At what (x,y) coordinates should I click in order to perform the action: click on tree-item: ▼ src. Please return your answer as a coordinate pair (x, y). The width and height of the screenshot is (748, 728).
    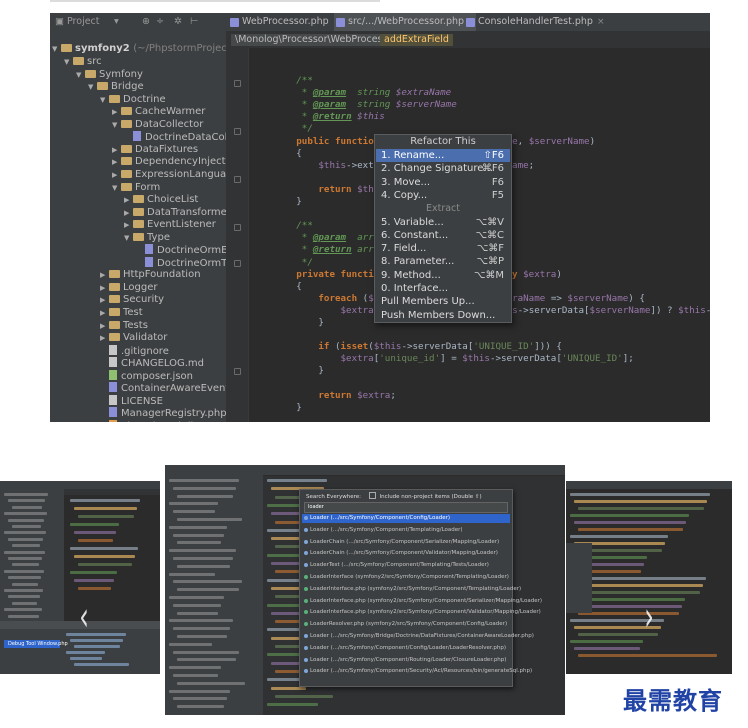
    Looking at the image, I should click on (83, 62).